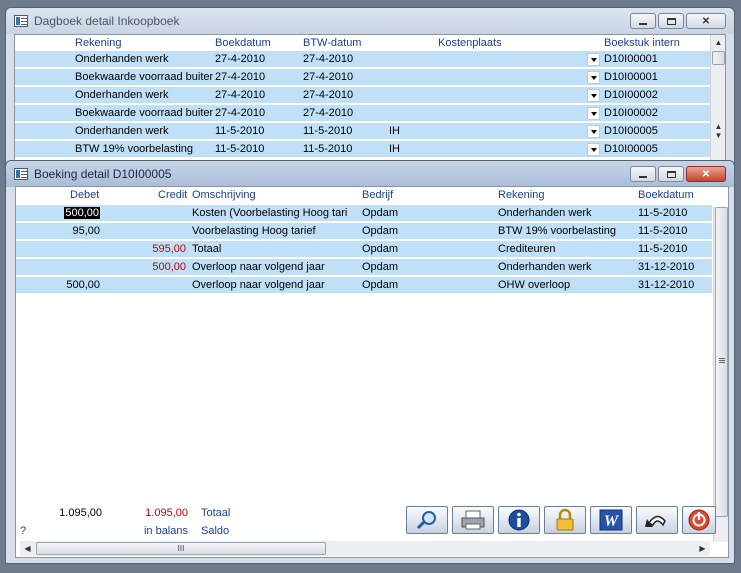 The image size is (741, 573). What do you see at coordinates (370, 21) in the screenshot?
I see `journal-titlebar: Dagboek detail Inkoopboek ✕` at bounding box center [370, 21].